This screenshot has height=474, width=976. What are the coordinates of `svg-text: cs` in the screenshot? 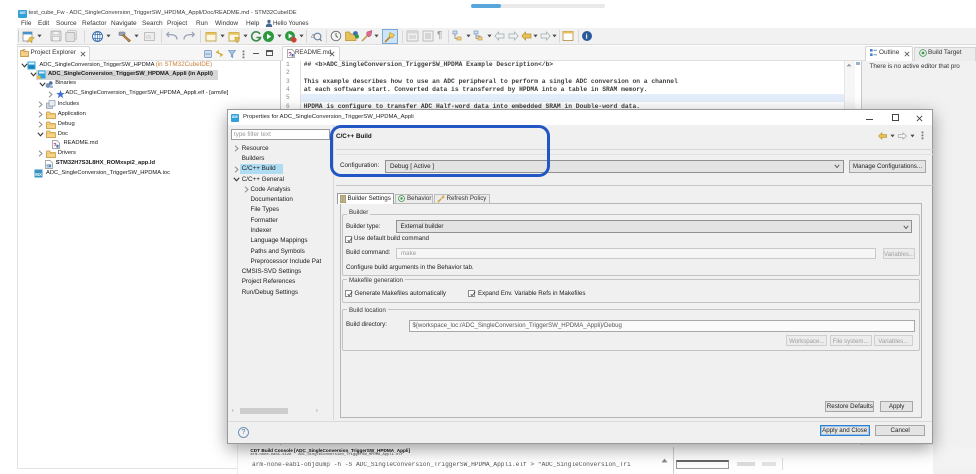 It's located at (149, 38).